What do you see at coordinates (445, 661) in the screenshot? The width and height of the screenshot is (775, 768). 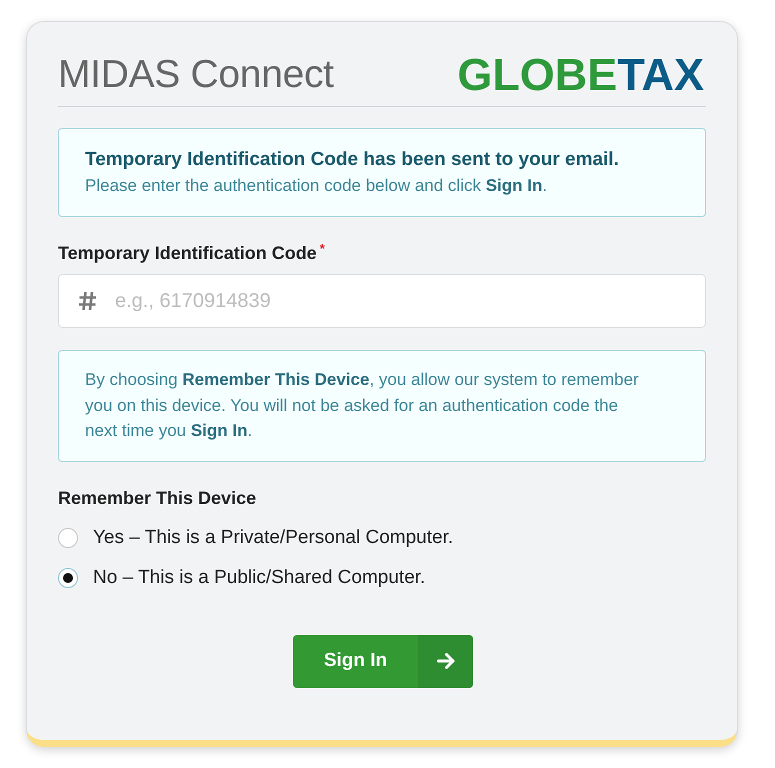 I see `arrow-right-icon` at bounding box center [445, 661].